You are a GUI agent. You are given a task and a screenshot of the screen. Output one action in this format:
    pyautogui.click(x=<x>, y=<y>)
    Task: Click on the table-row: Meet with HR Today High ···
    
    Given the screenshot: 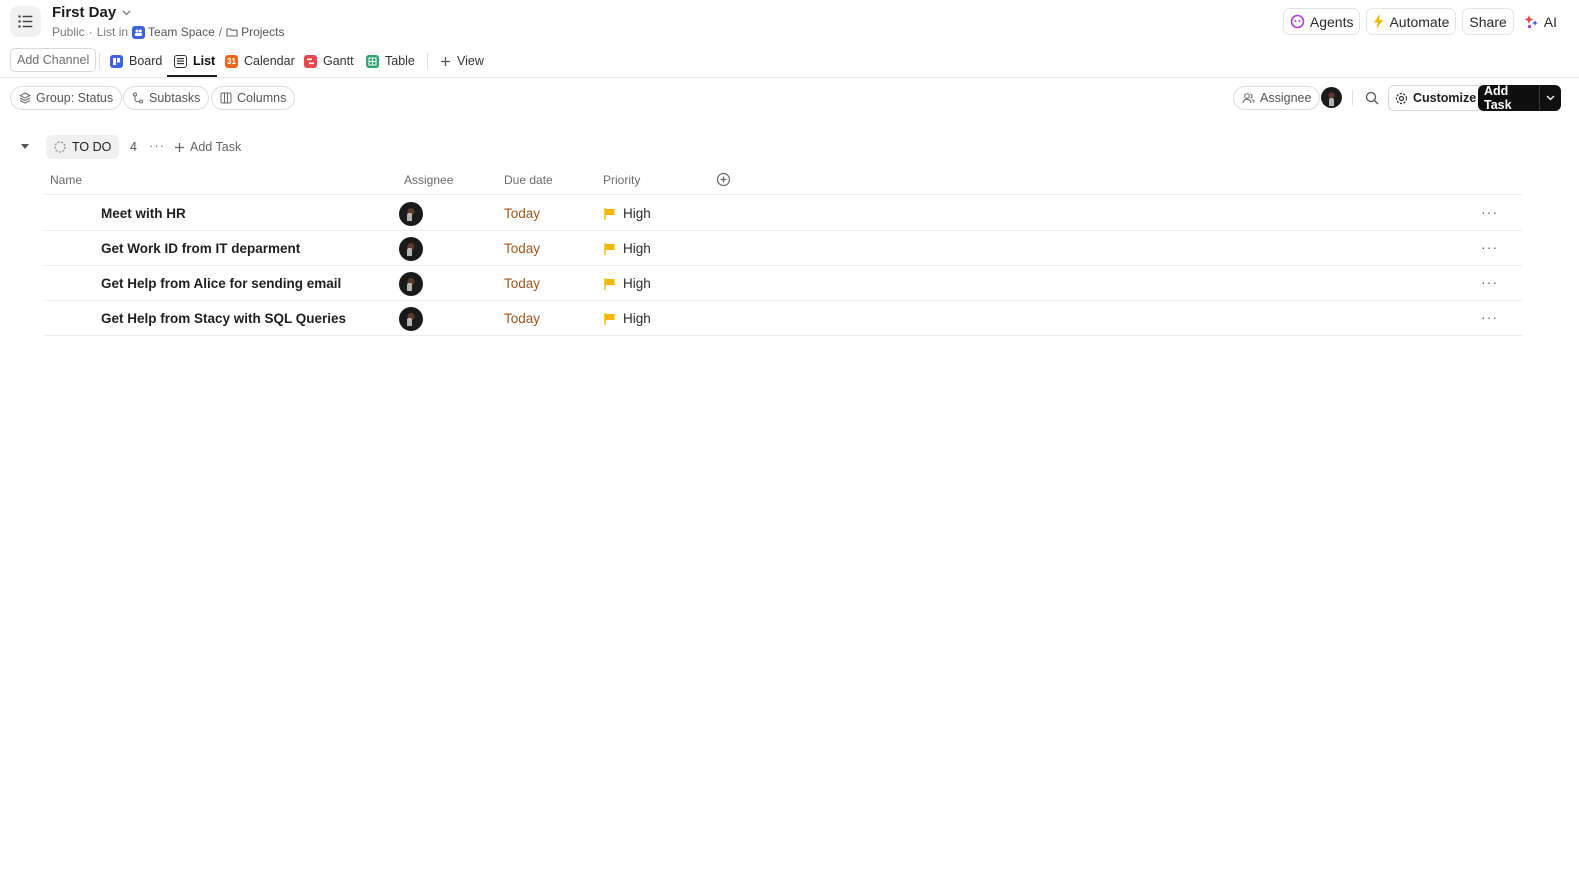 What is the action you would take?
    pyautogui.click(x=783, y=213)
    